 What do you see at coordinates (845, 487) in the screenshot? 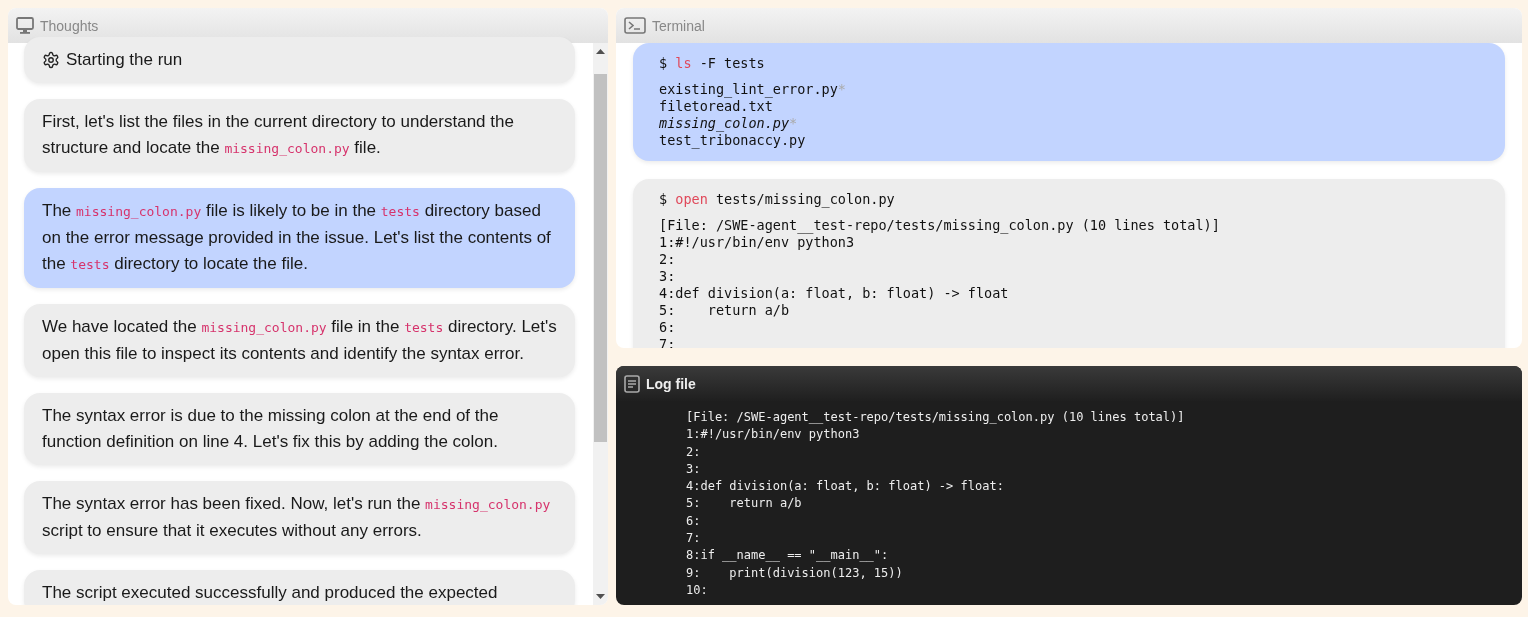
I see `log-line: 4:def division(a: float, b: float) -> float:` at bounding box center [845, 487].